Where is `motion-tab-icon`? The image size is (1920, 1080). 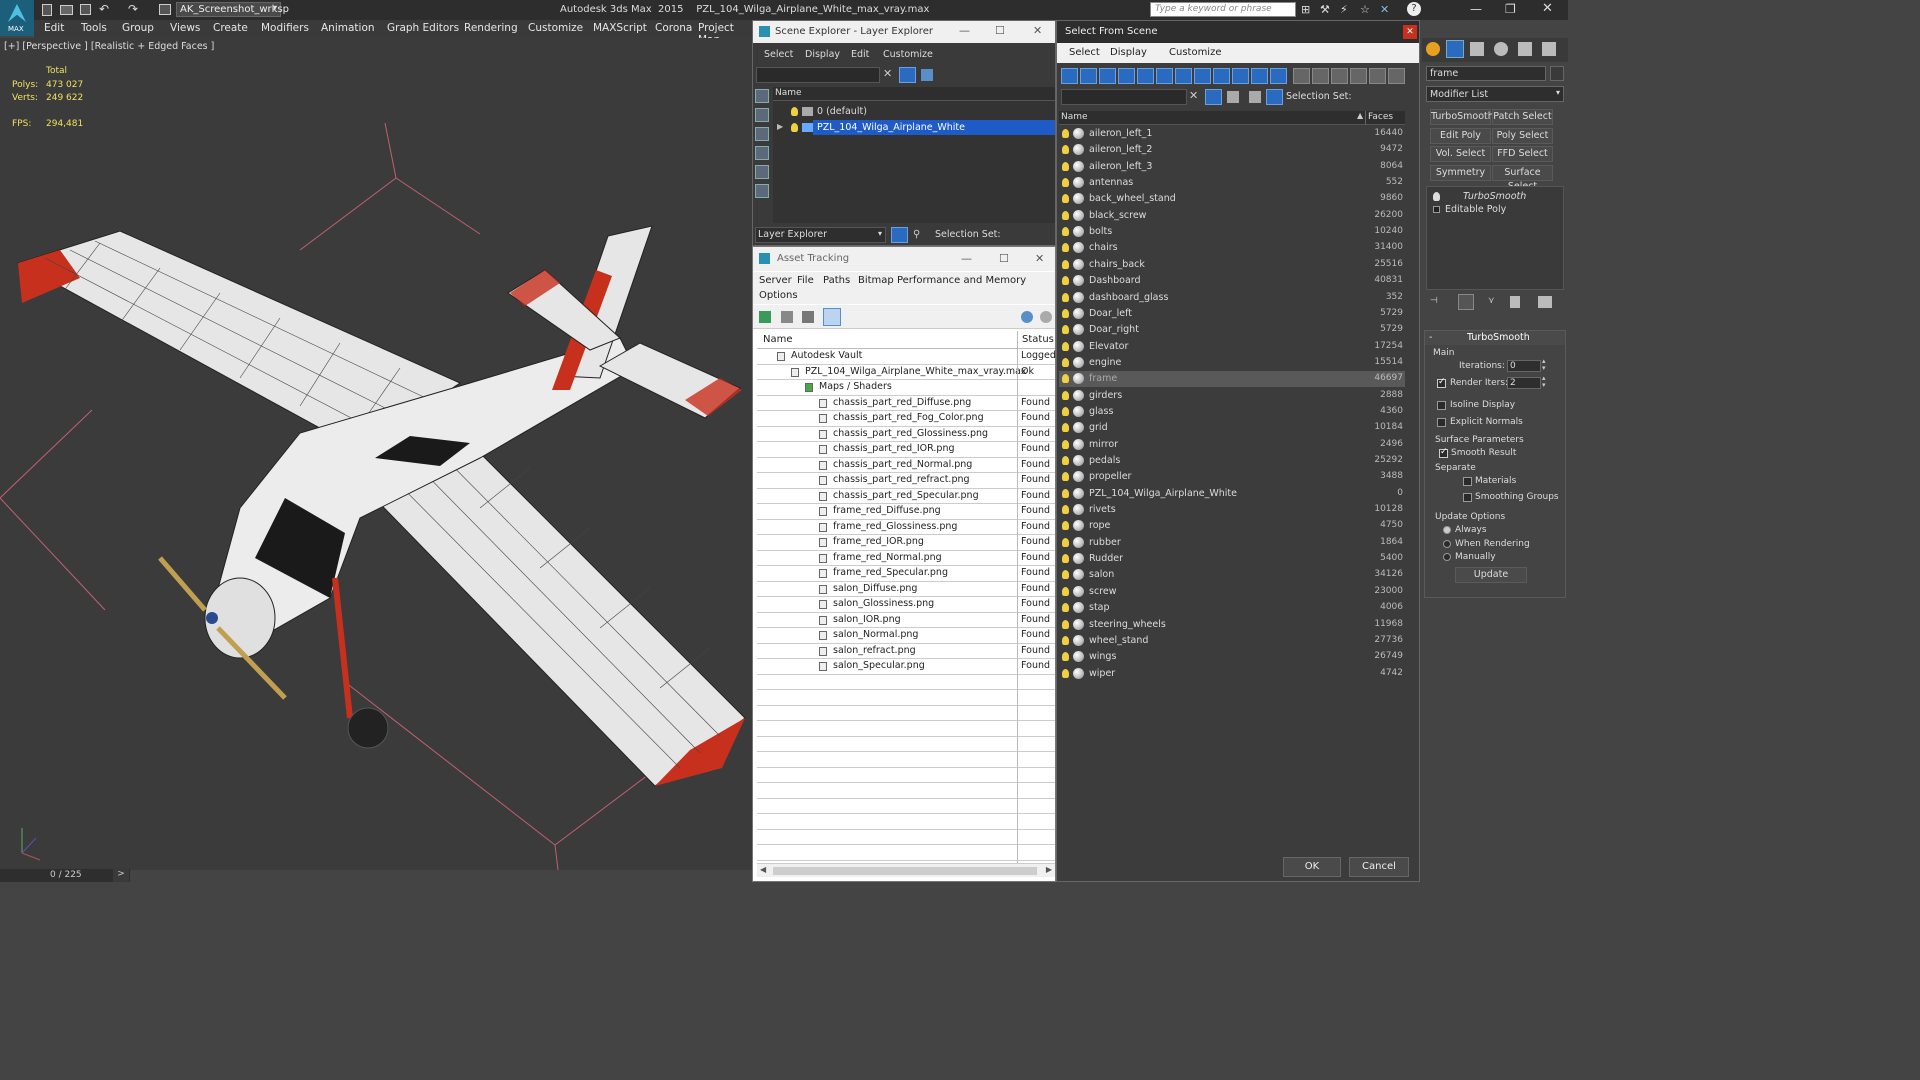
motion-tab-icon is located at coordinates (1501, 49).